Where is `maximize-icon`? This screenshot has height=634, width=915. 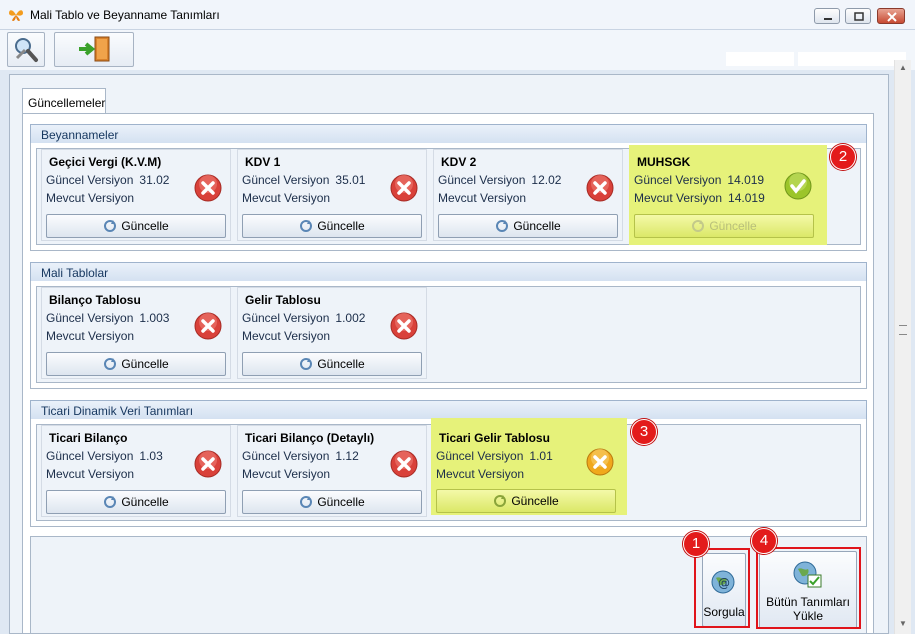
maximize-icon is located at coordinates (858, 16).